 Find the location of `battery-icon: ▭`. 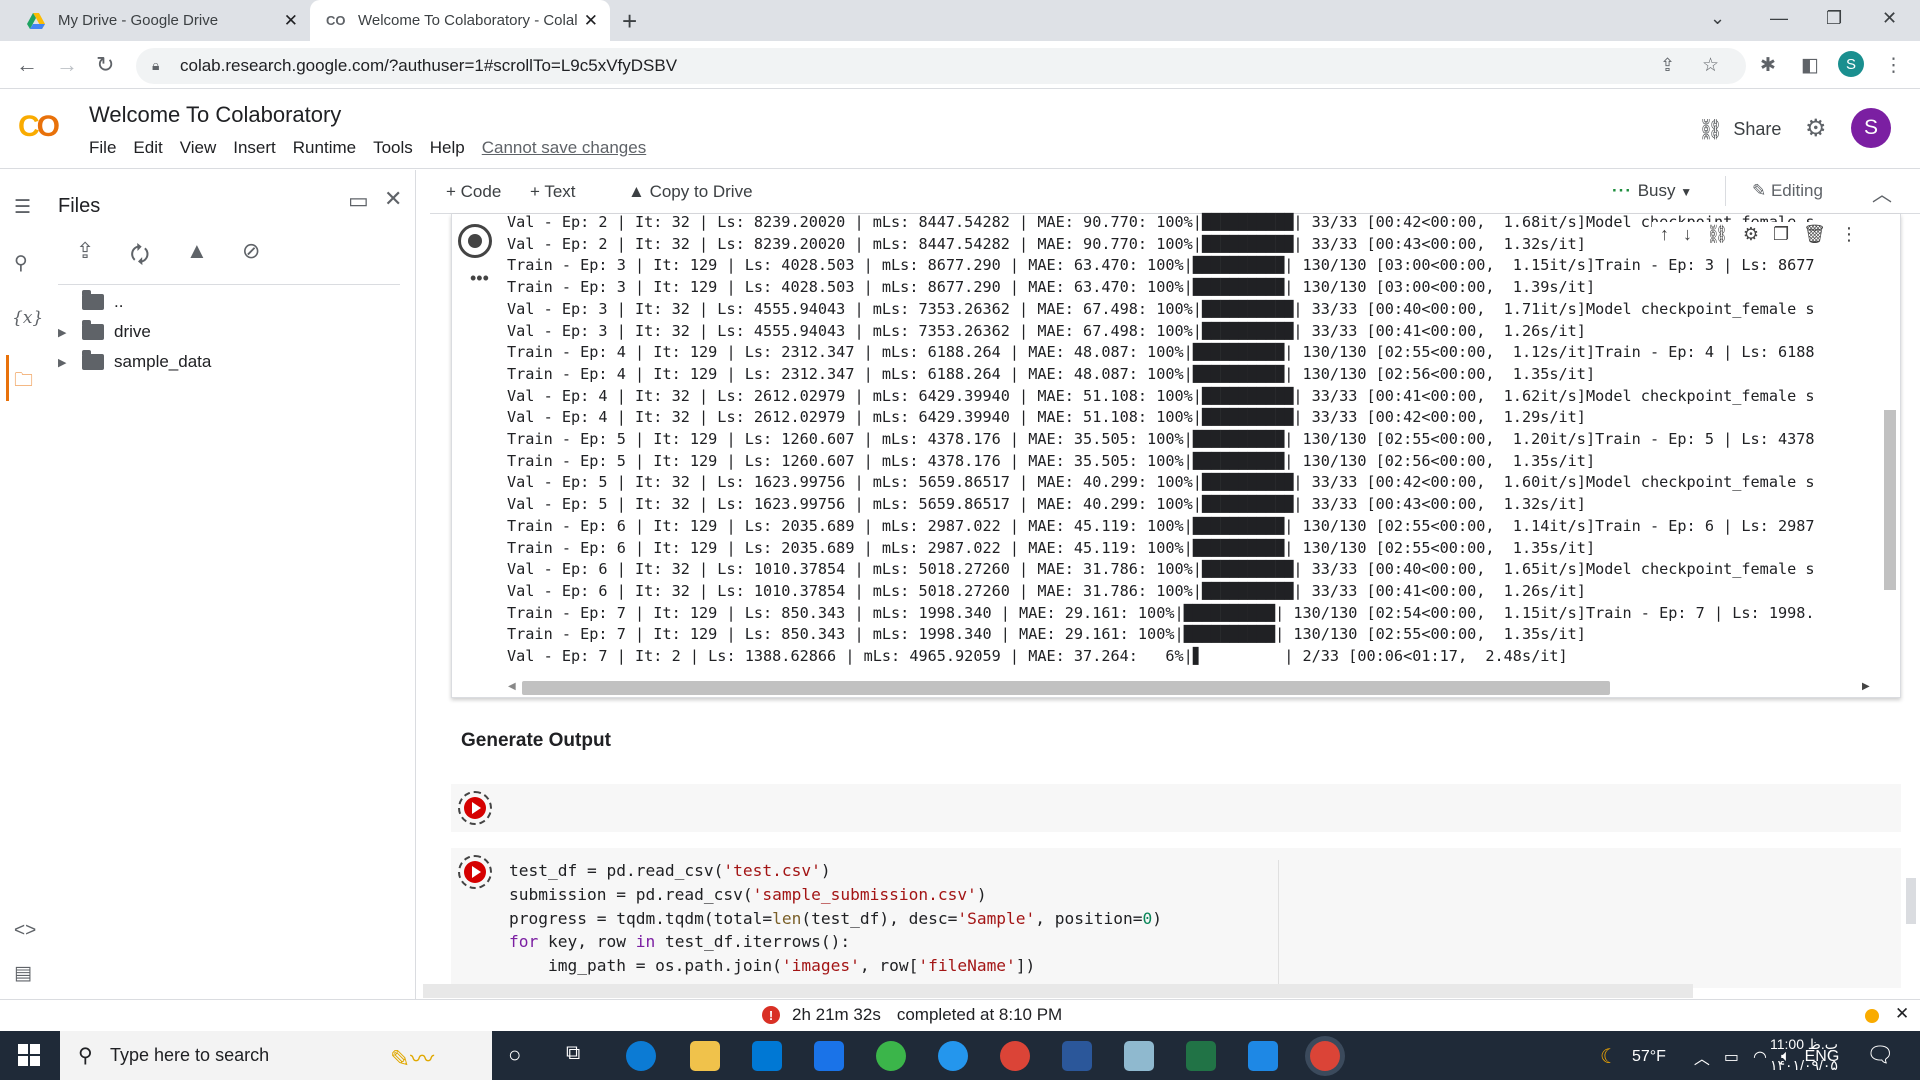

battery-icon: ▭ is located at coordinates (1731, 1057).